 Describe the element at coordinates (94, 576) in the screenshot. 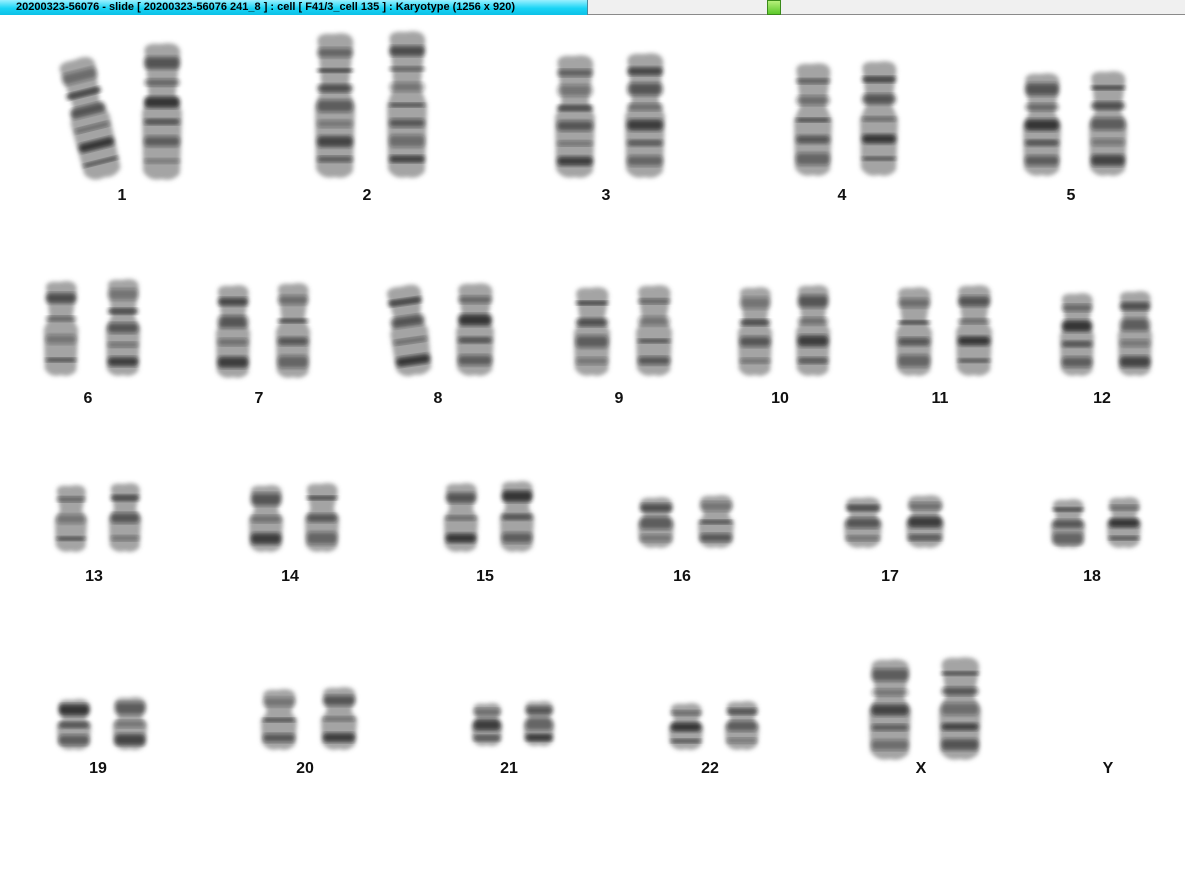

I see `chromosome-label: 13` at that location.